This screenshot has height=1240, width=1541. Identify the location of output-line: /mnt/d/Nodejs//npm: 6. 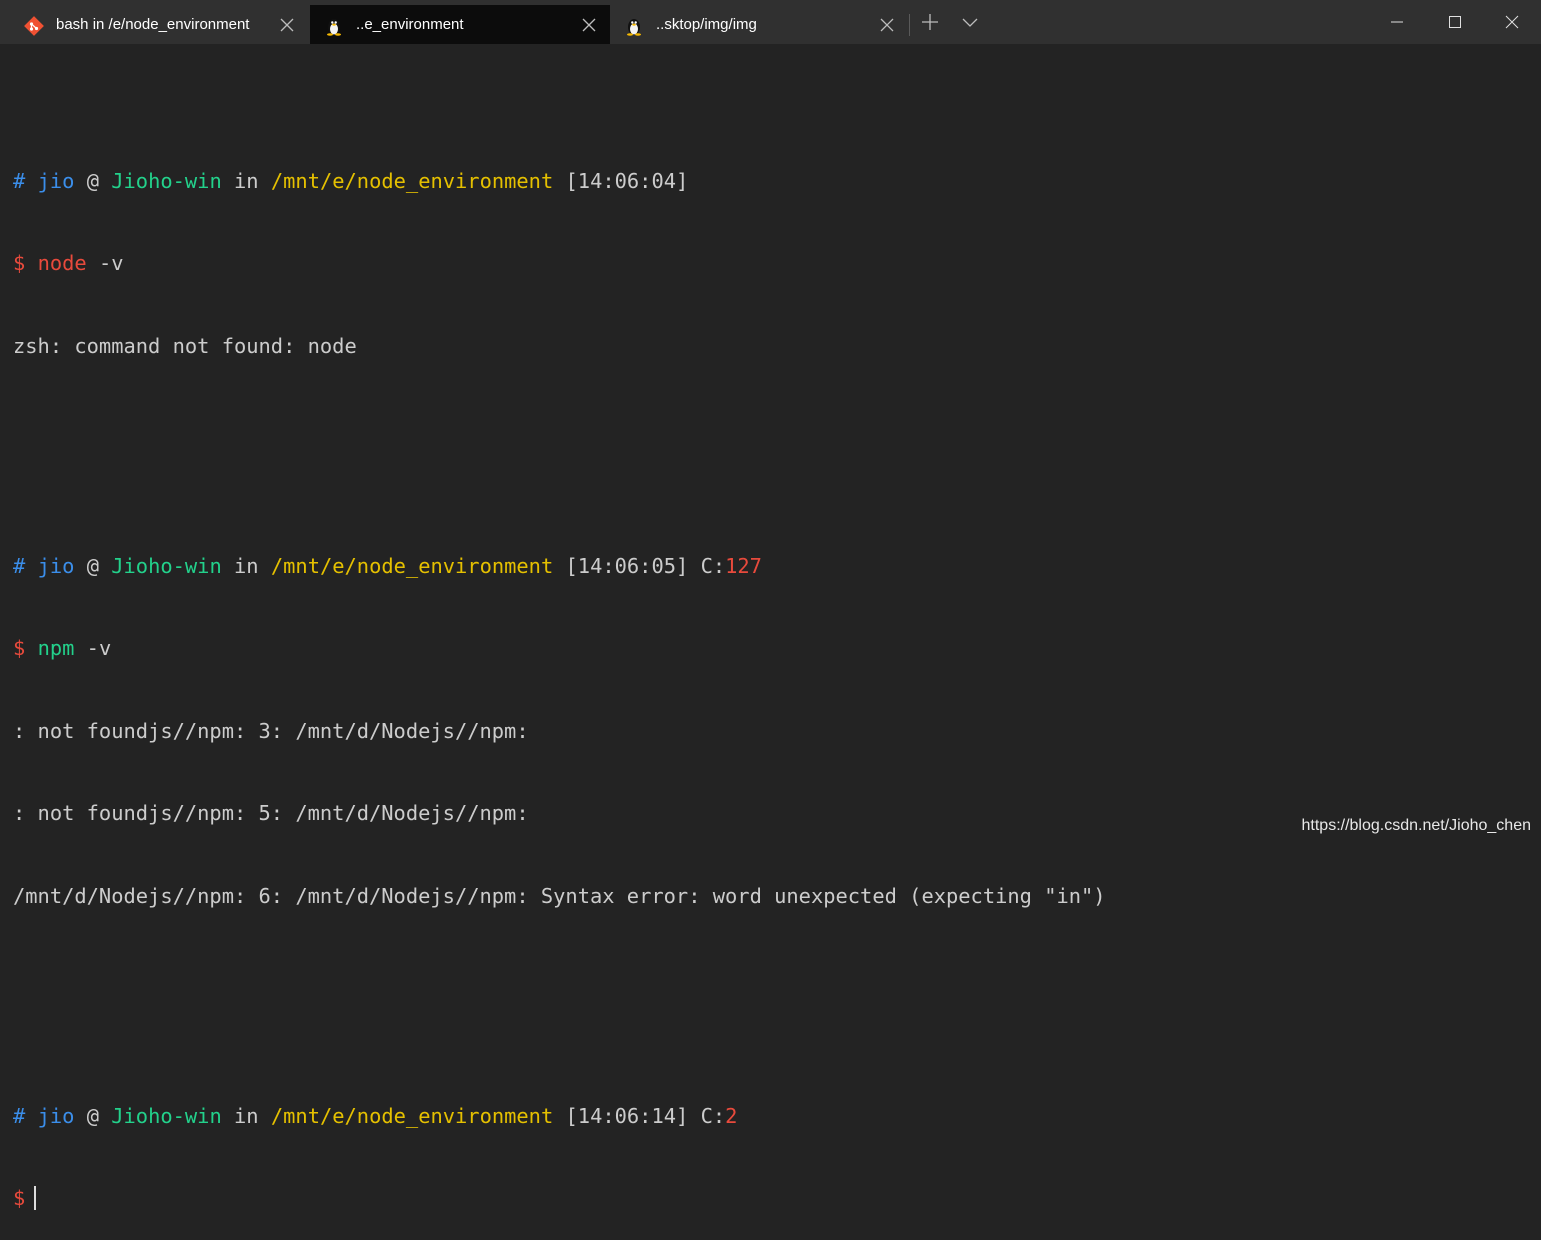
(559, 895).